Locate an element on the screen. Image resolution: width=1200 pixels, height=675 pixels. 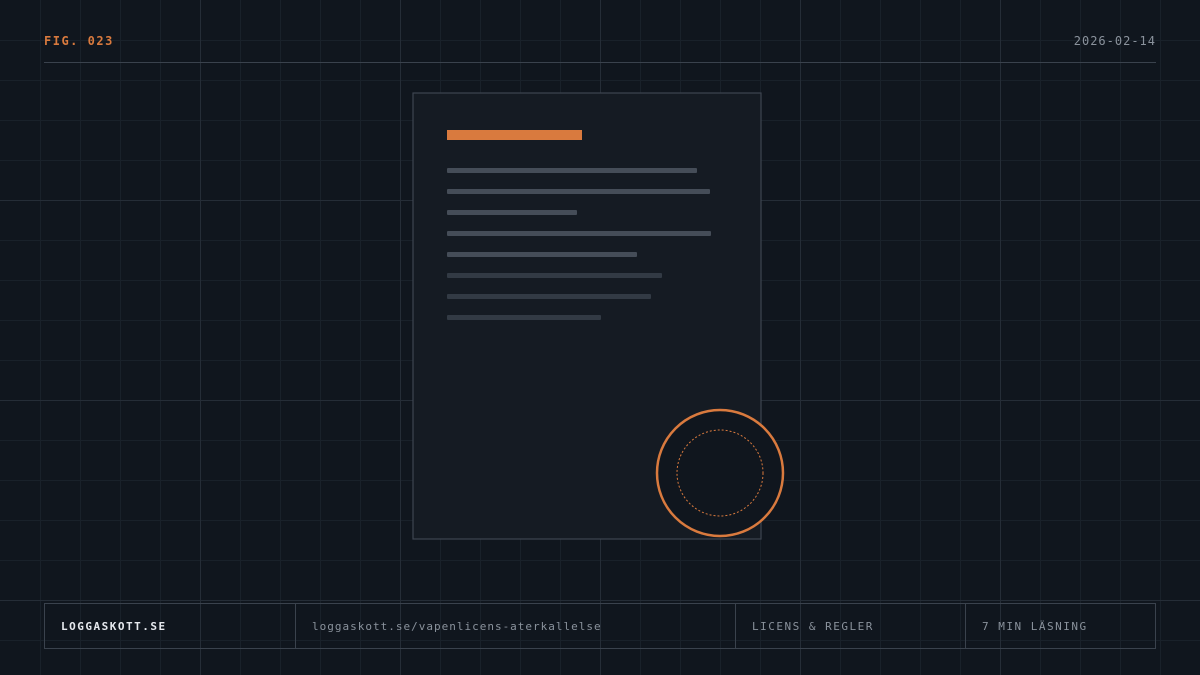
stamp-icon is located at coordinates (720, 473).